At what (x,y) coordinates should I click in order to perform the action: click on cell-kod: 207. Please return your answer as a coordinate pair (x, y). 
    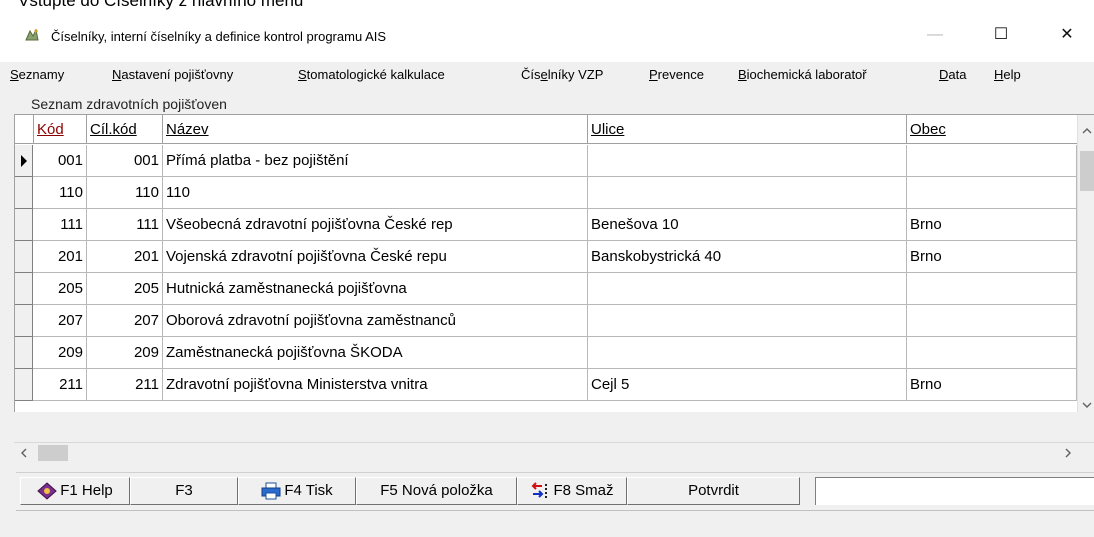
    Looking at the image, I should click on (60, 321).